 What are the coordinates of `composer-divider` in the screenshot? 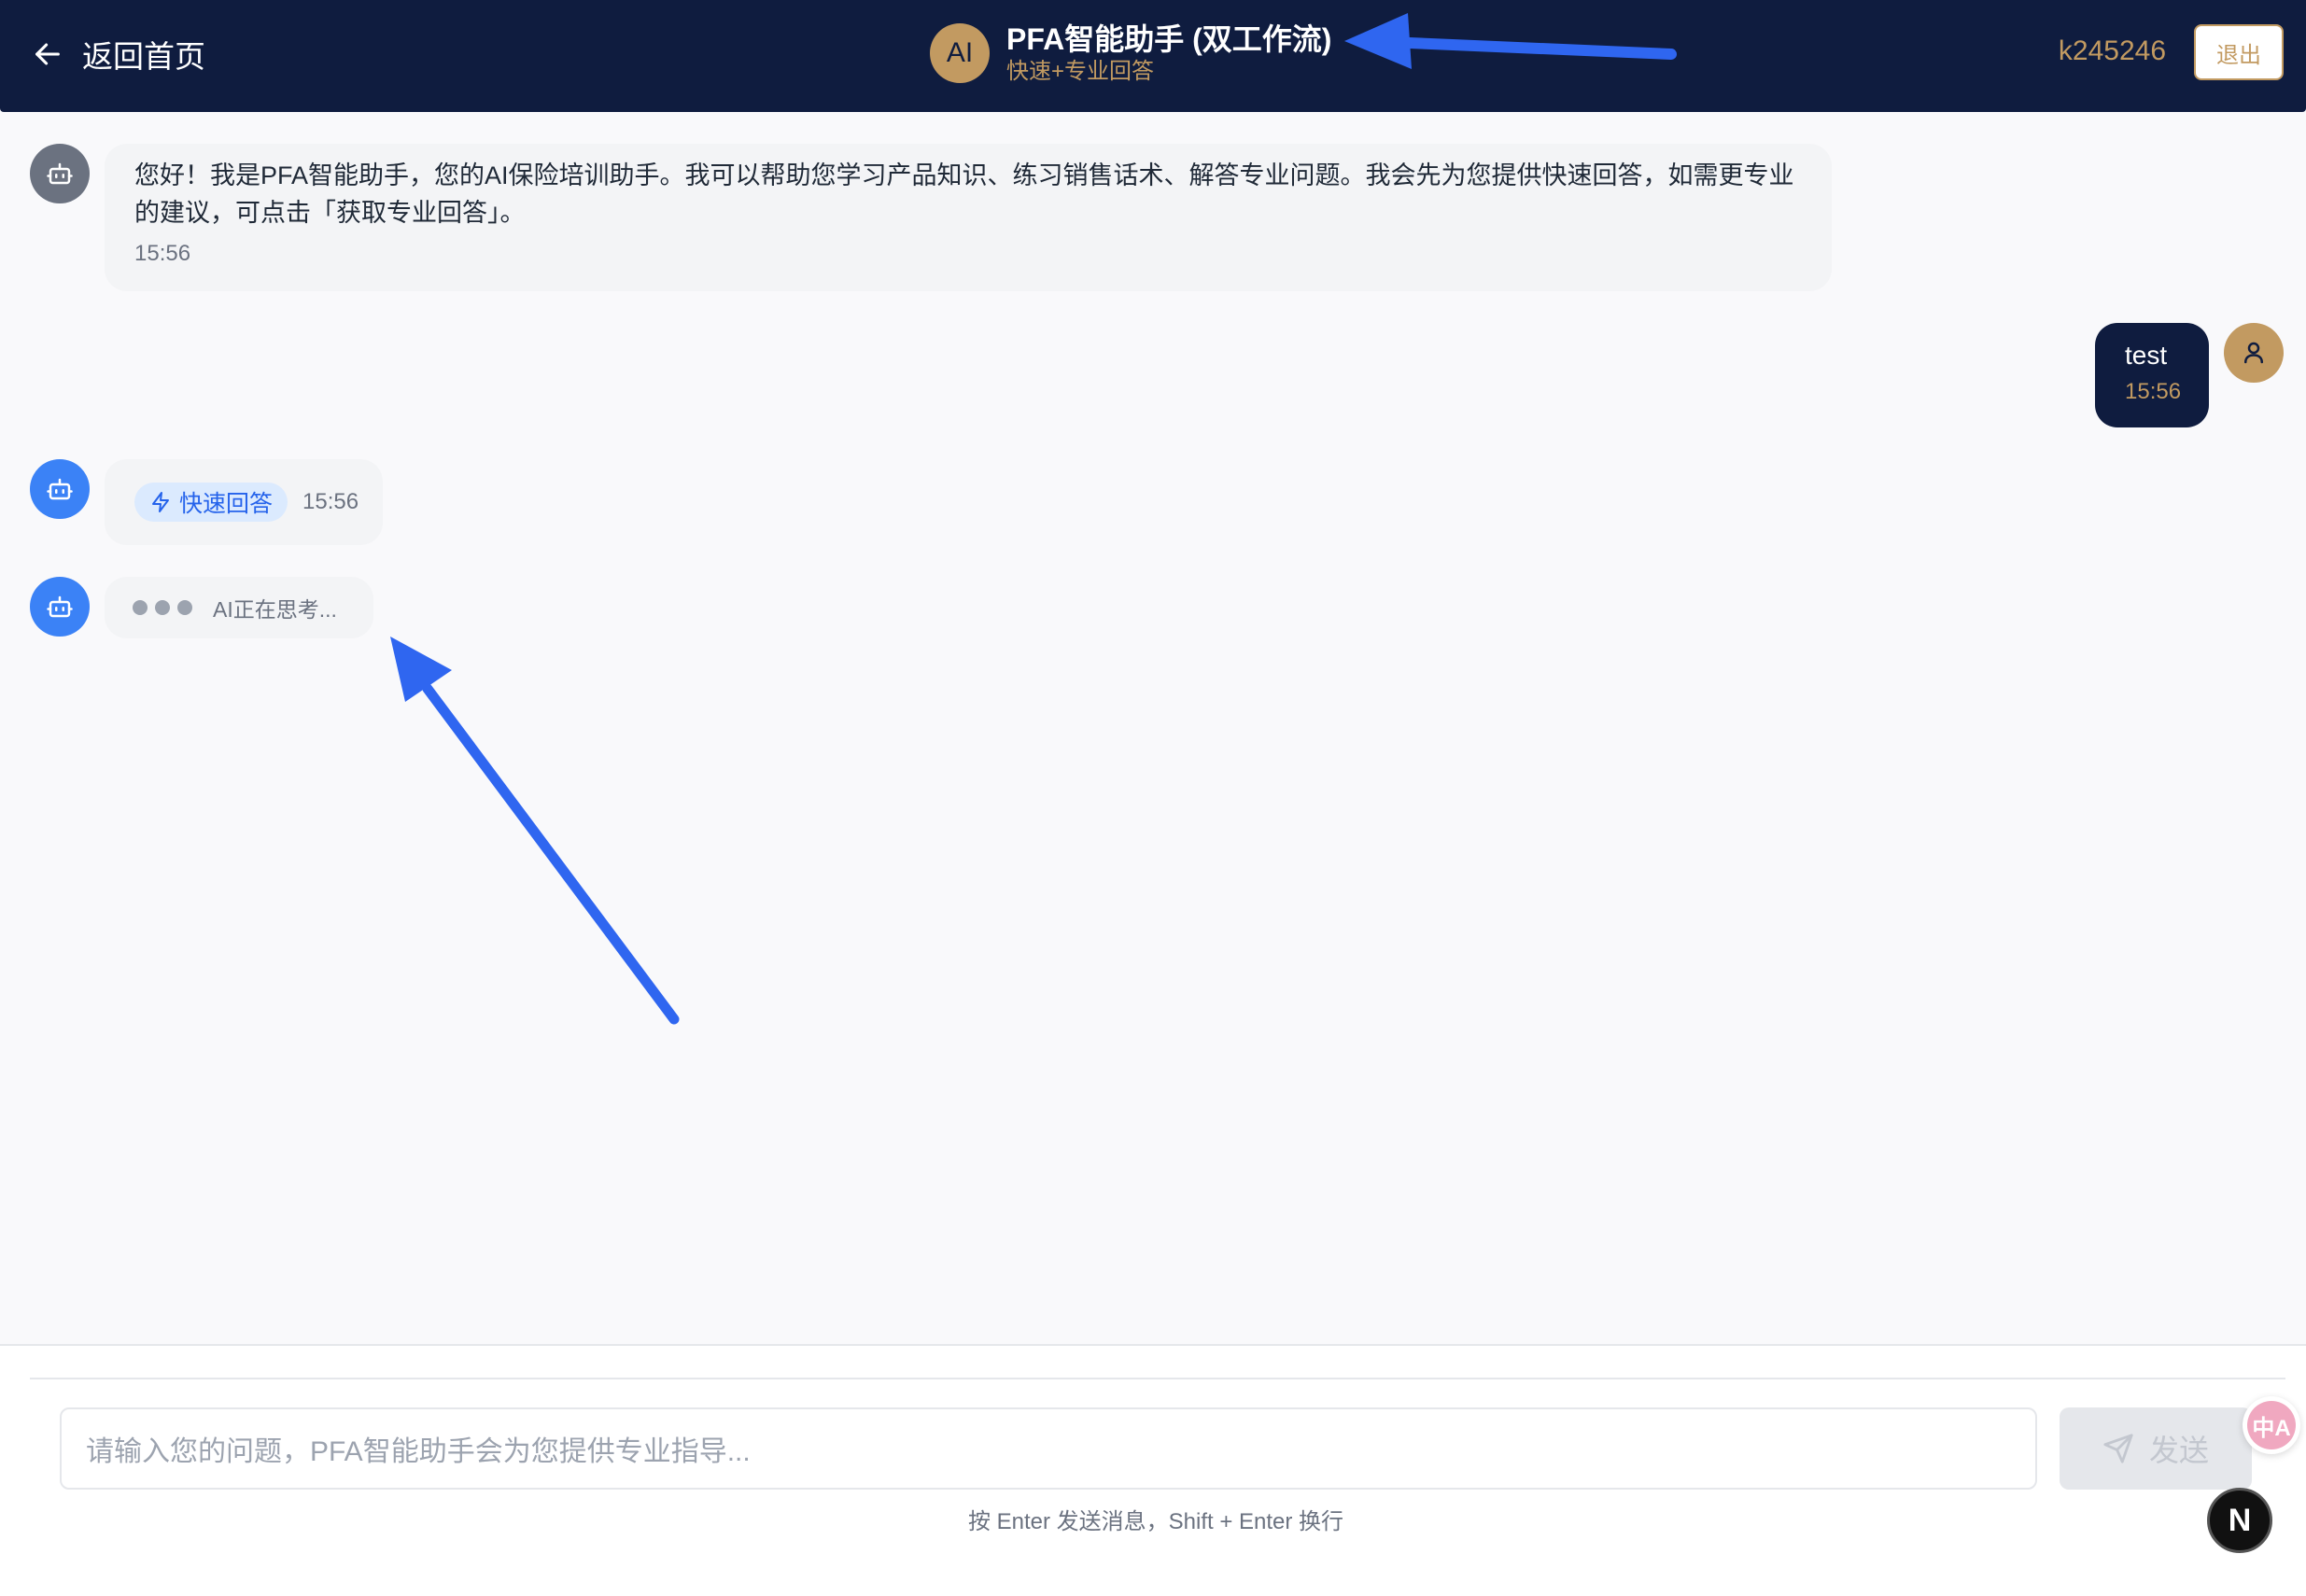 It's located at (1157, 1378).